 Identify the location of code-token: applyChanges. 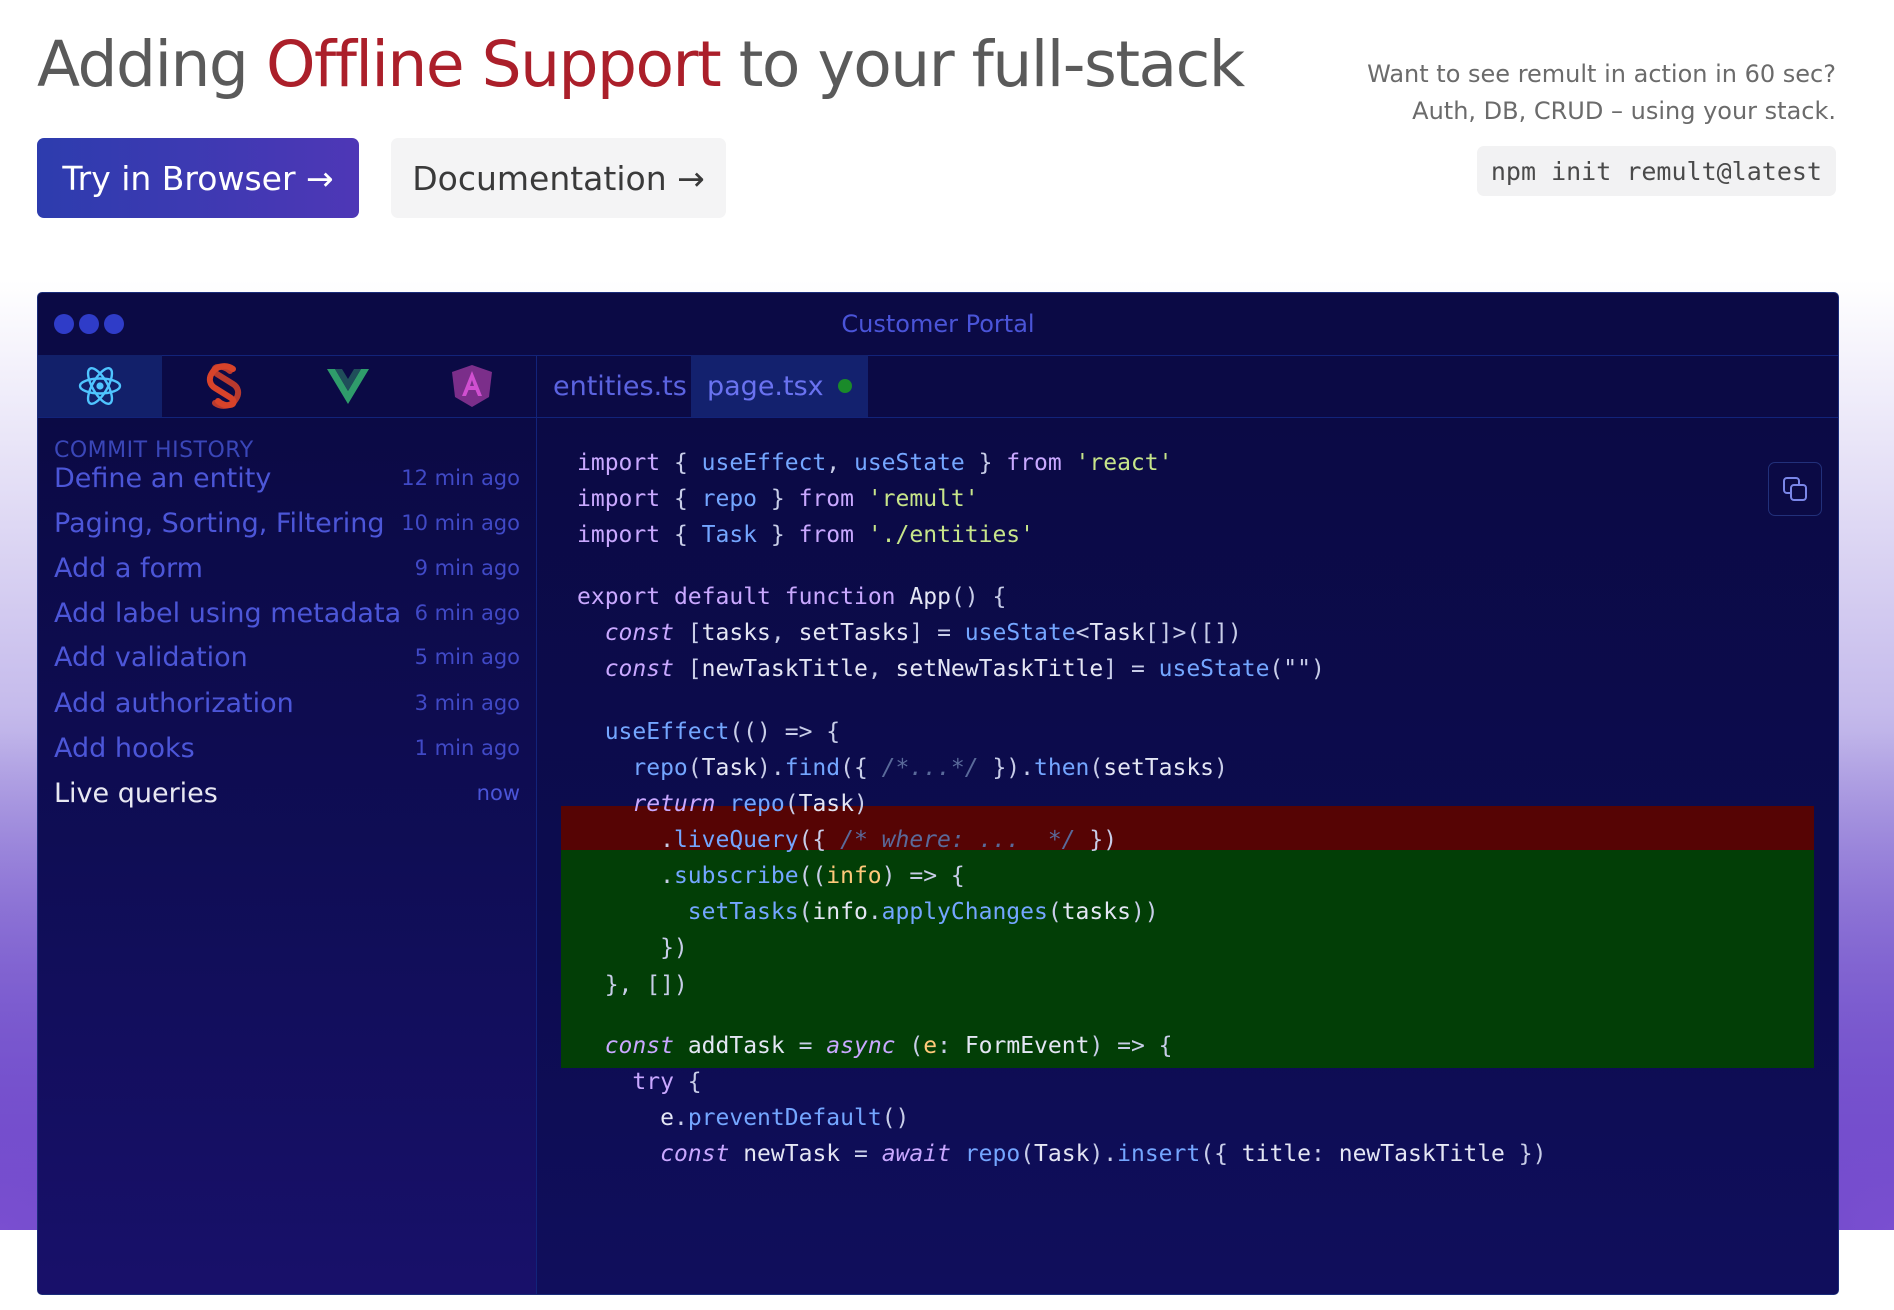
(964, 912).